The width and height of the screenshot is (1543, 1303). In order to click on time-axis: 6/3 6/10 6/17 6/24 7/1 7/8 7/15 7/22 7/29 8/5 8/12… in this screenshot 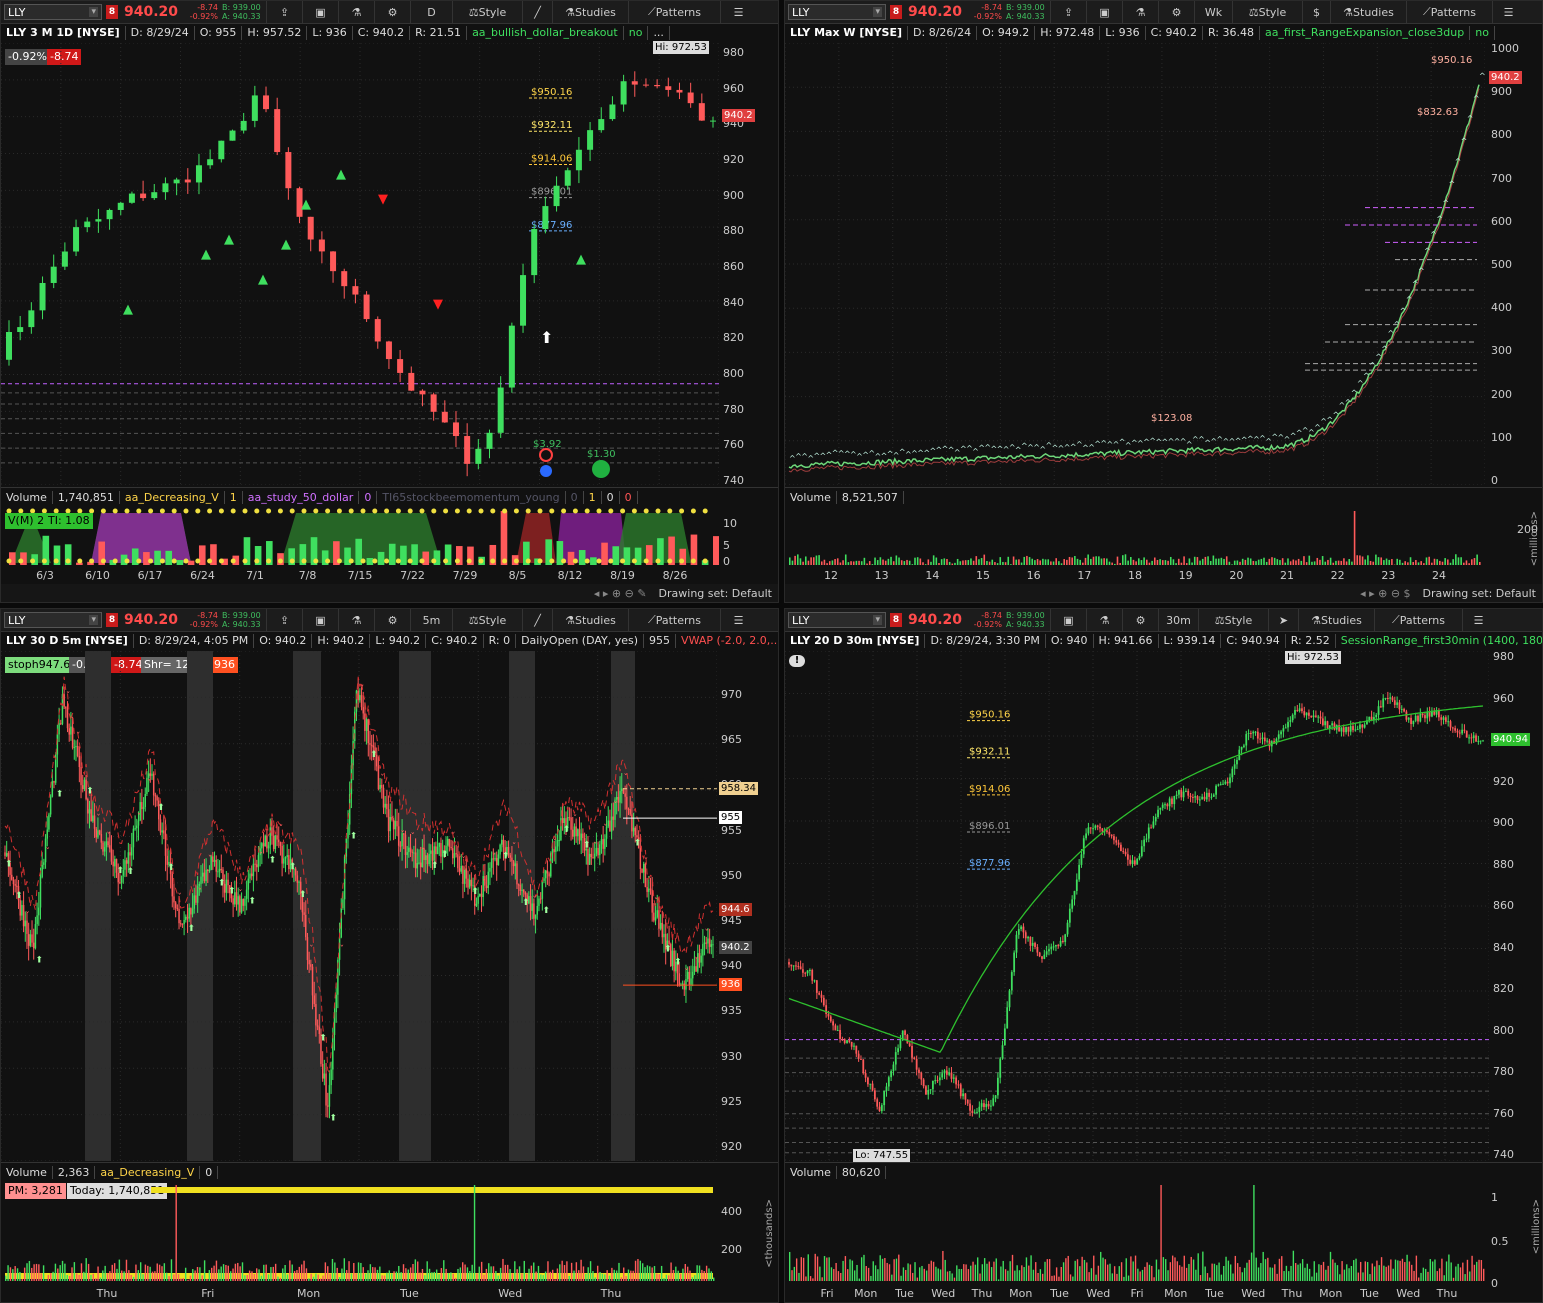, I will do `click(360, 577)`.